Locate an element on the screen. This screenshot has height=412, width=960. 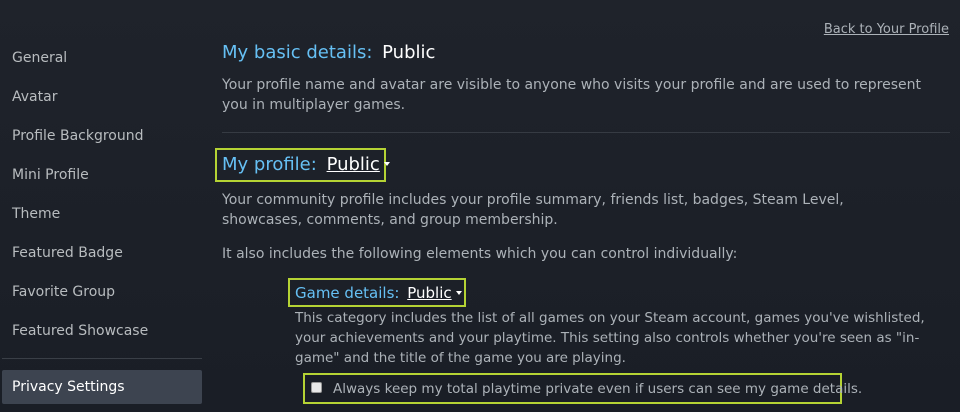
game-details-header: Game details: Public is located at coordinates (378, 293).